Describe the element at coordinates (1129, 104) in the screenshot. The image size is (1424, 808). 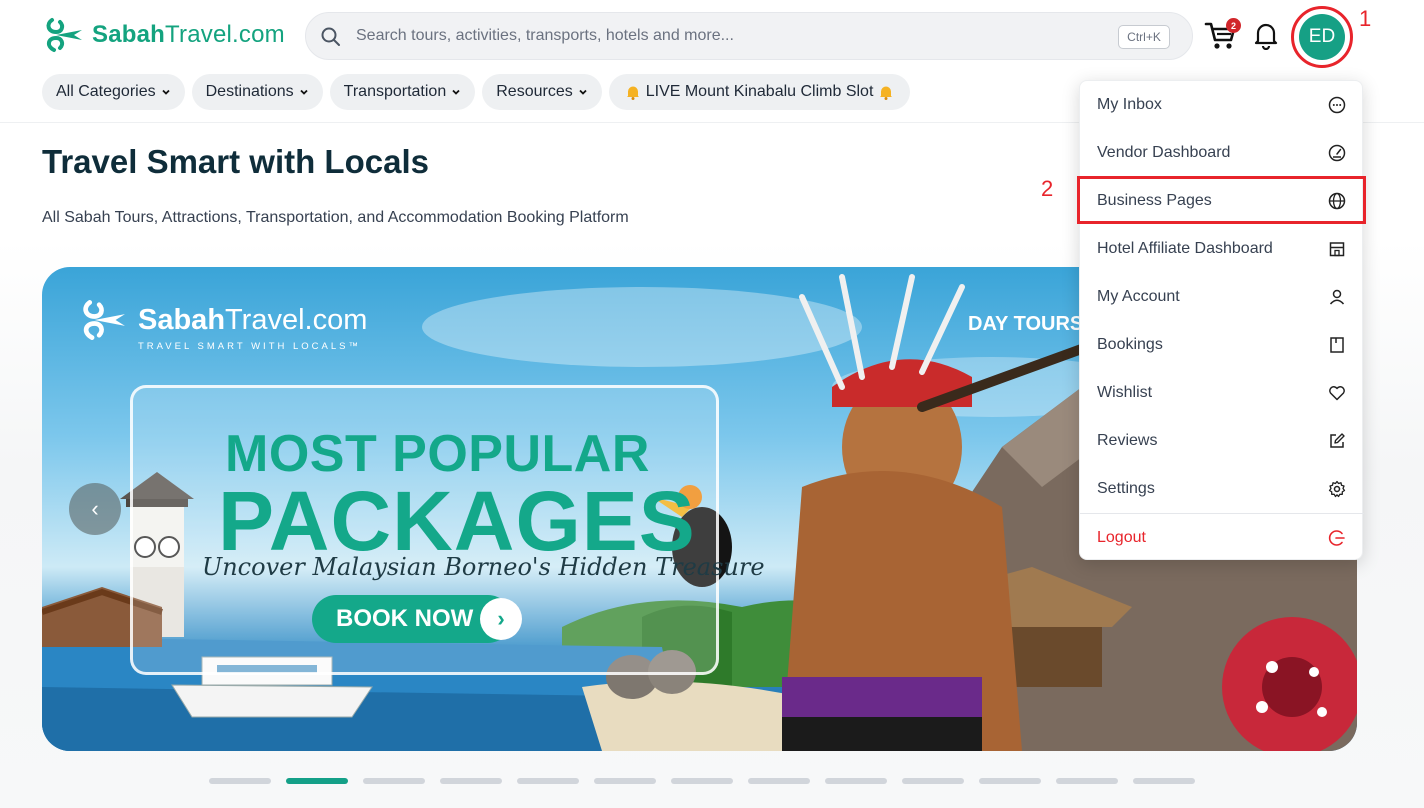
I see `menu-item-label: My Inbox` at that location.